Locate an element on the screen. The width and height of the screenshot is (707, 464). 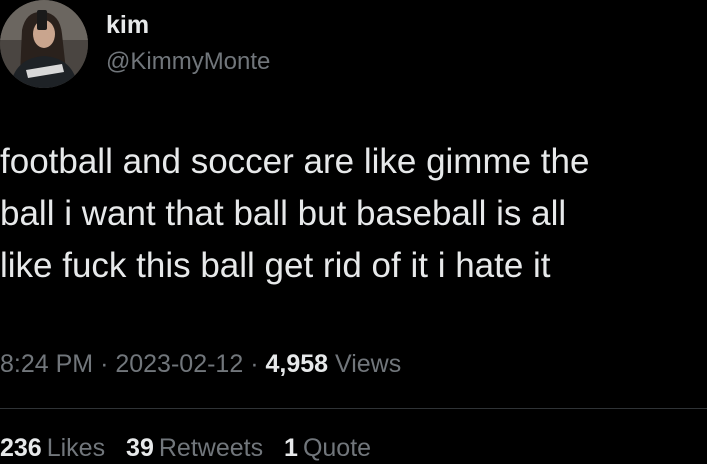
author-handle: @KimmyMonte is located at coordinates (188, 62).